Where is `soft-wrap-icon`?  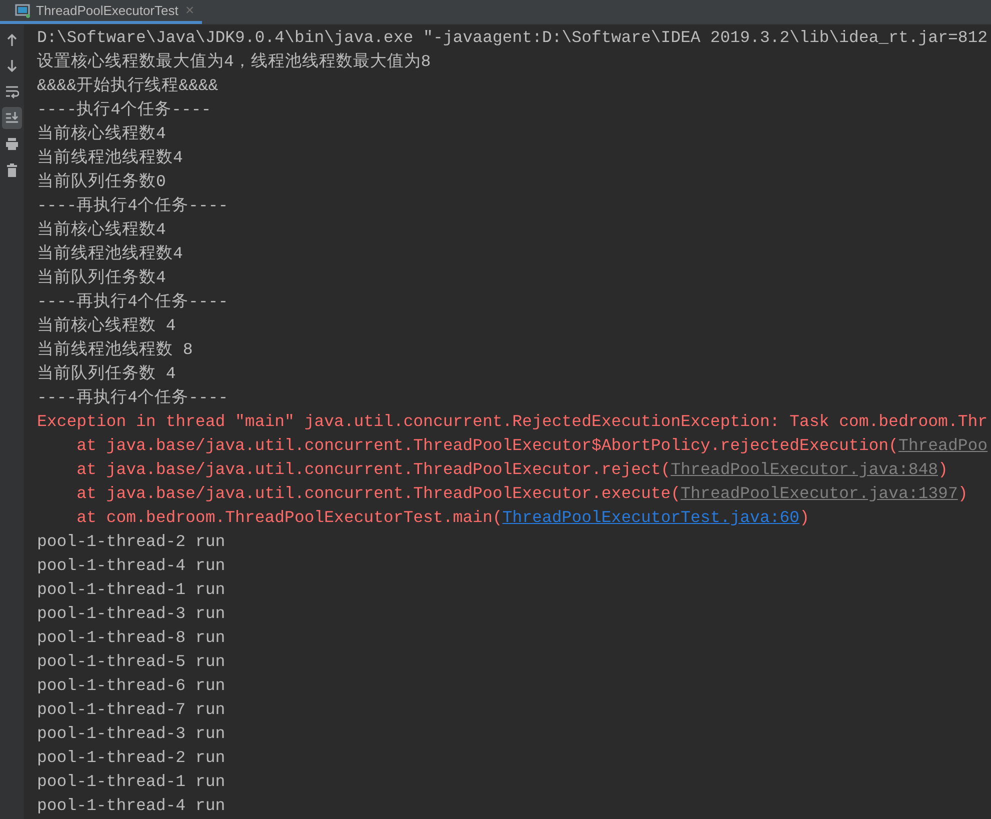
soft-wrap-icon is located at coordinates (11, 92).